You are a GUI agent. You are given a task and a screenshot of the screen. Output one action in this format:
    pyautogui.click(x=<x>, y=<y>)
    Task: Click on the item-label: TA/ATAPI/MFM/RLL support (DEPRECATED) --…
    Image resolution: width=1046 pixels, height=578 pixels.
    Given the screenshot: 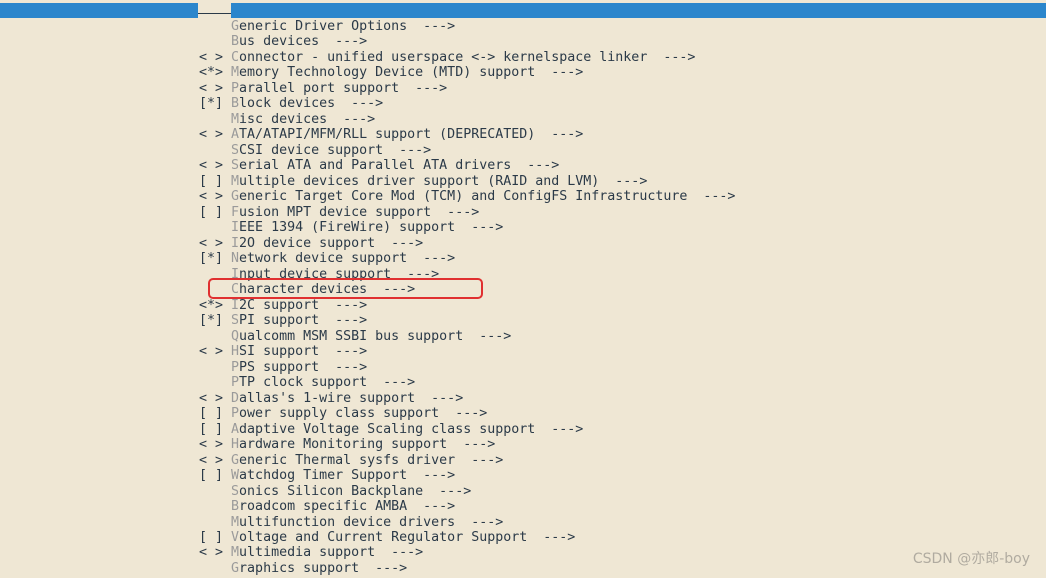 What is the action you would take?
    pyautogui.click(x=411, y=135)
    